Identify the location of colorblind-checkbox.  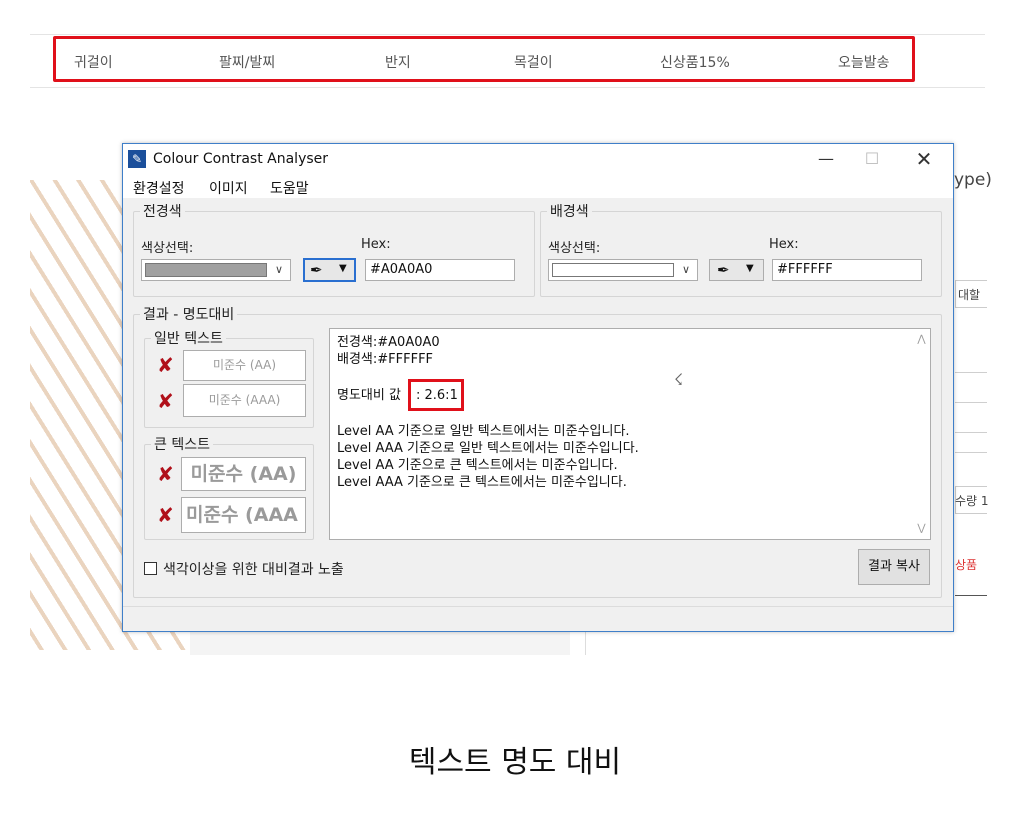
(150, 568).